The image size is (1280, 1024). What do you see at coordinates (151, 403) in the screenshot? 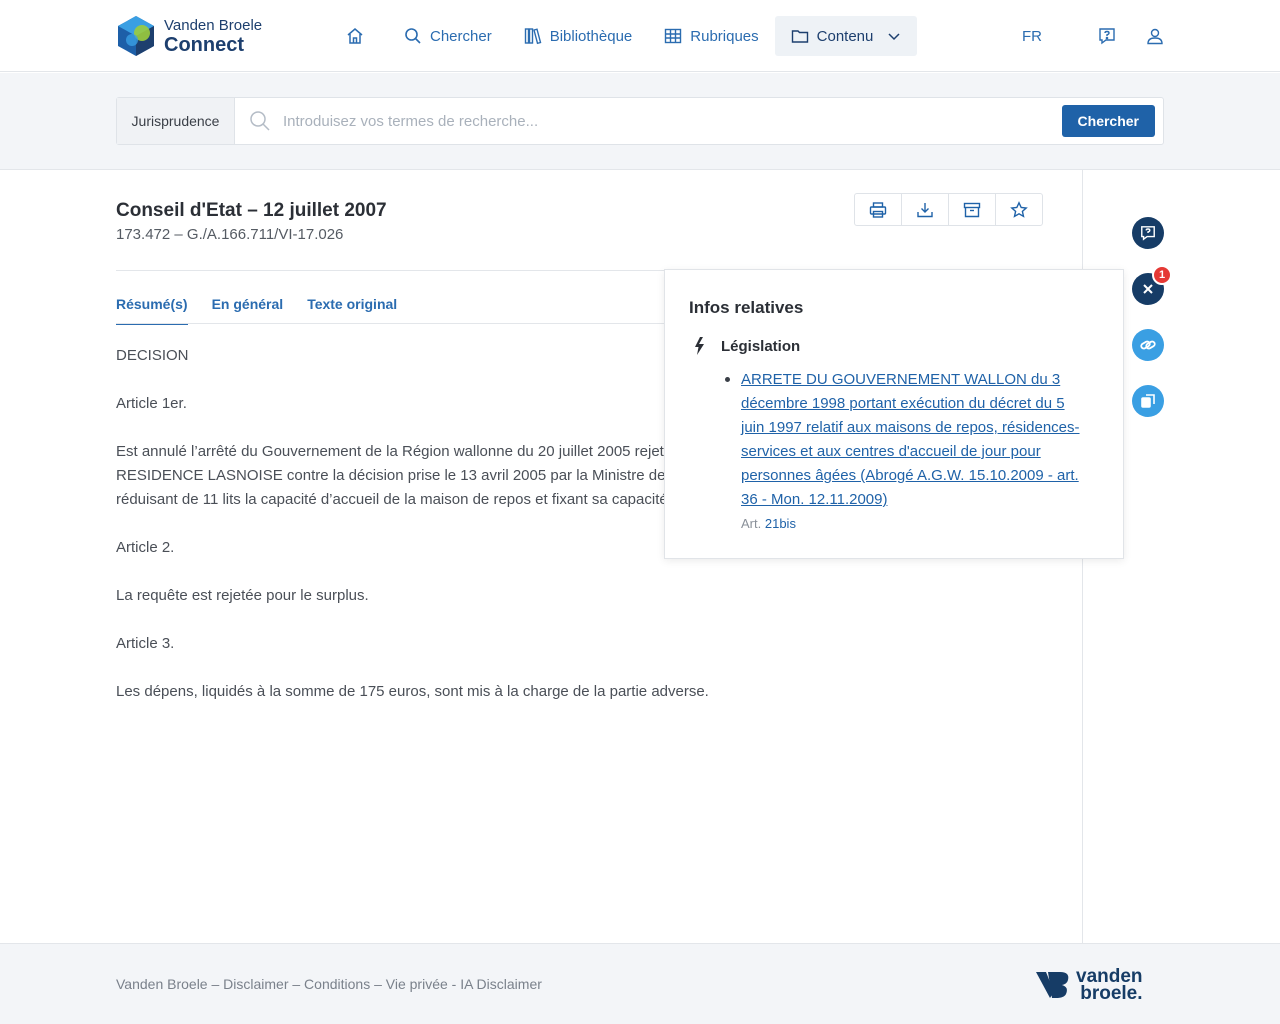
I see `paragraph: Article 1er.` at bounding box center [151, 403].